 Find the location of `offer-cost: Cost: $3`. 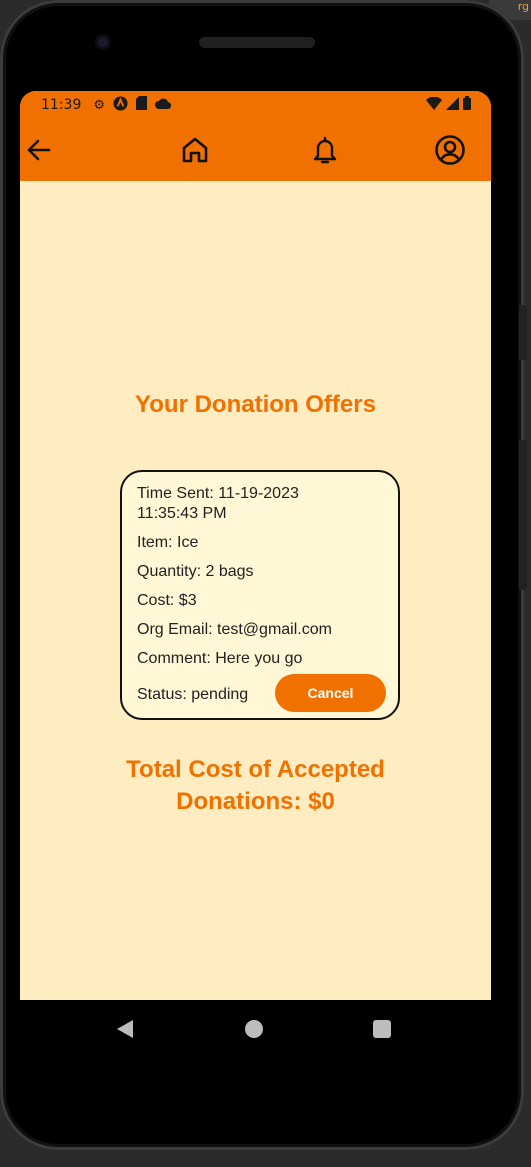

offer-cost: Cost: $3 is located at coordinates (167, 600).